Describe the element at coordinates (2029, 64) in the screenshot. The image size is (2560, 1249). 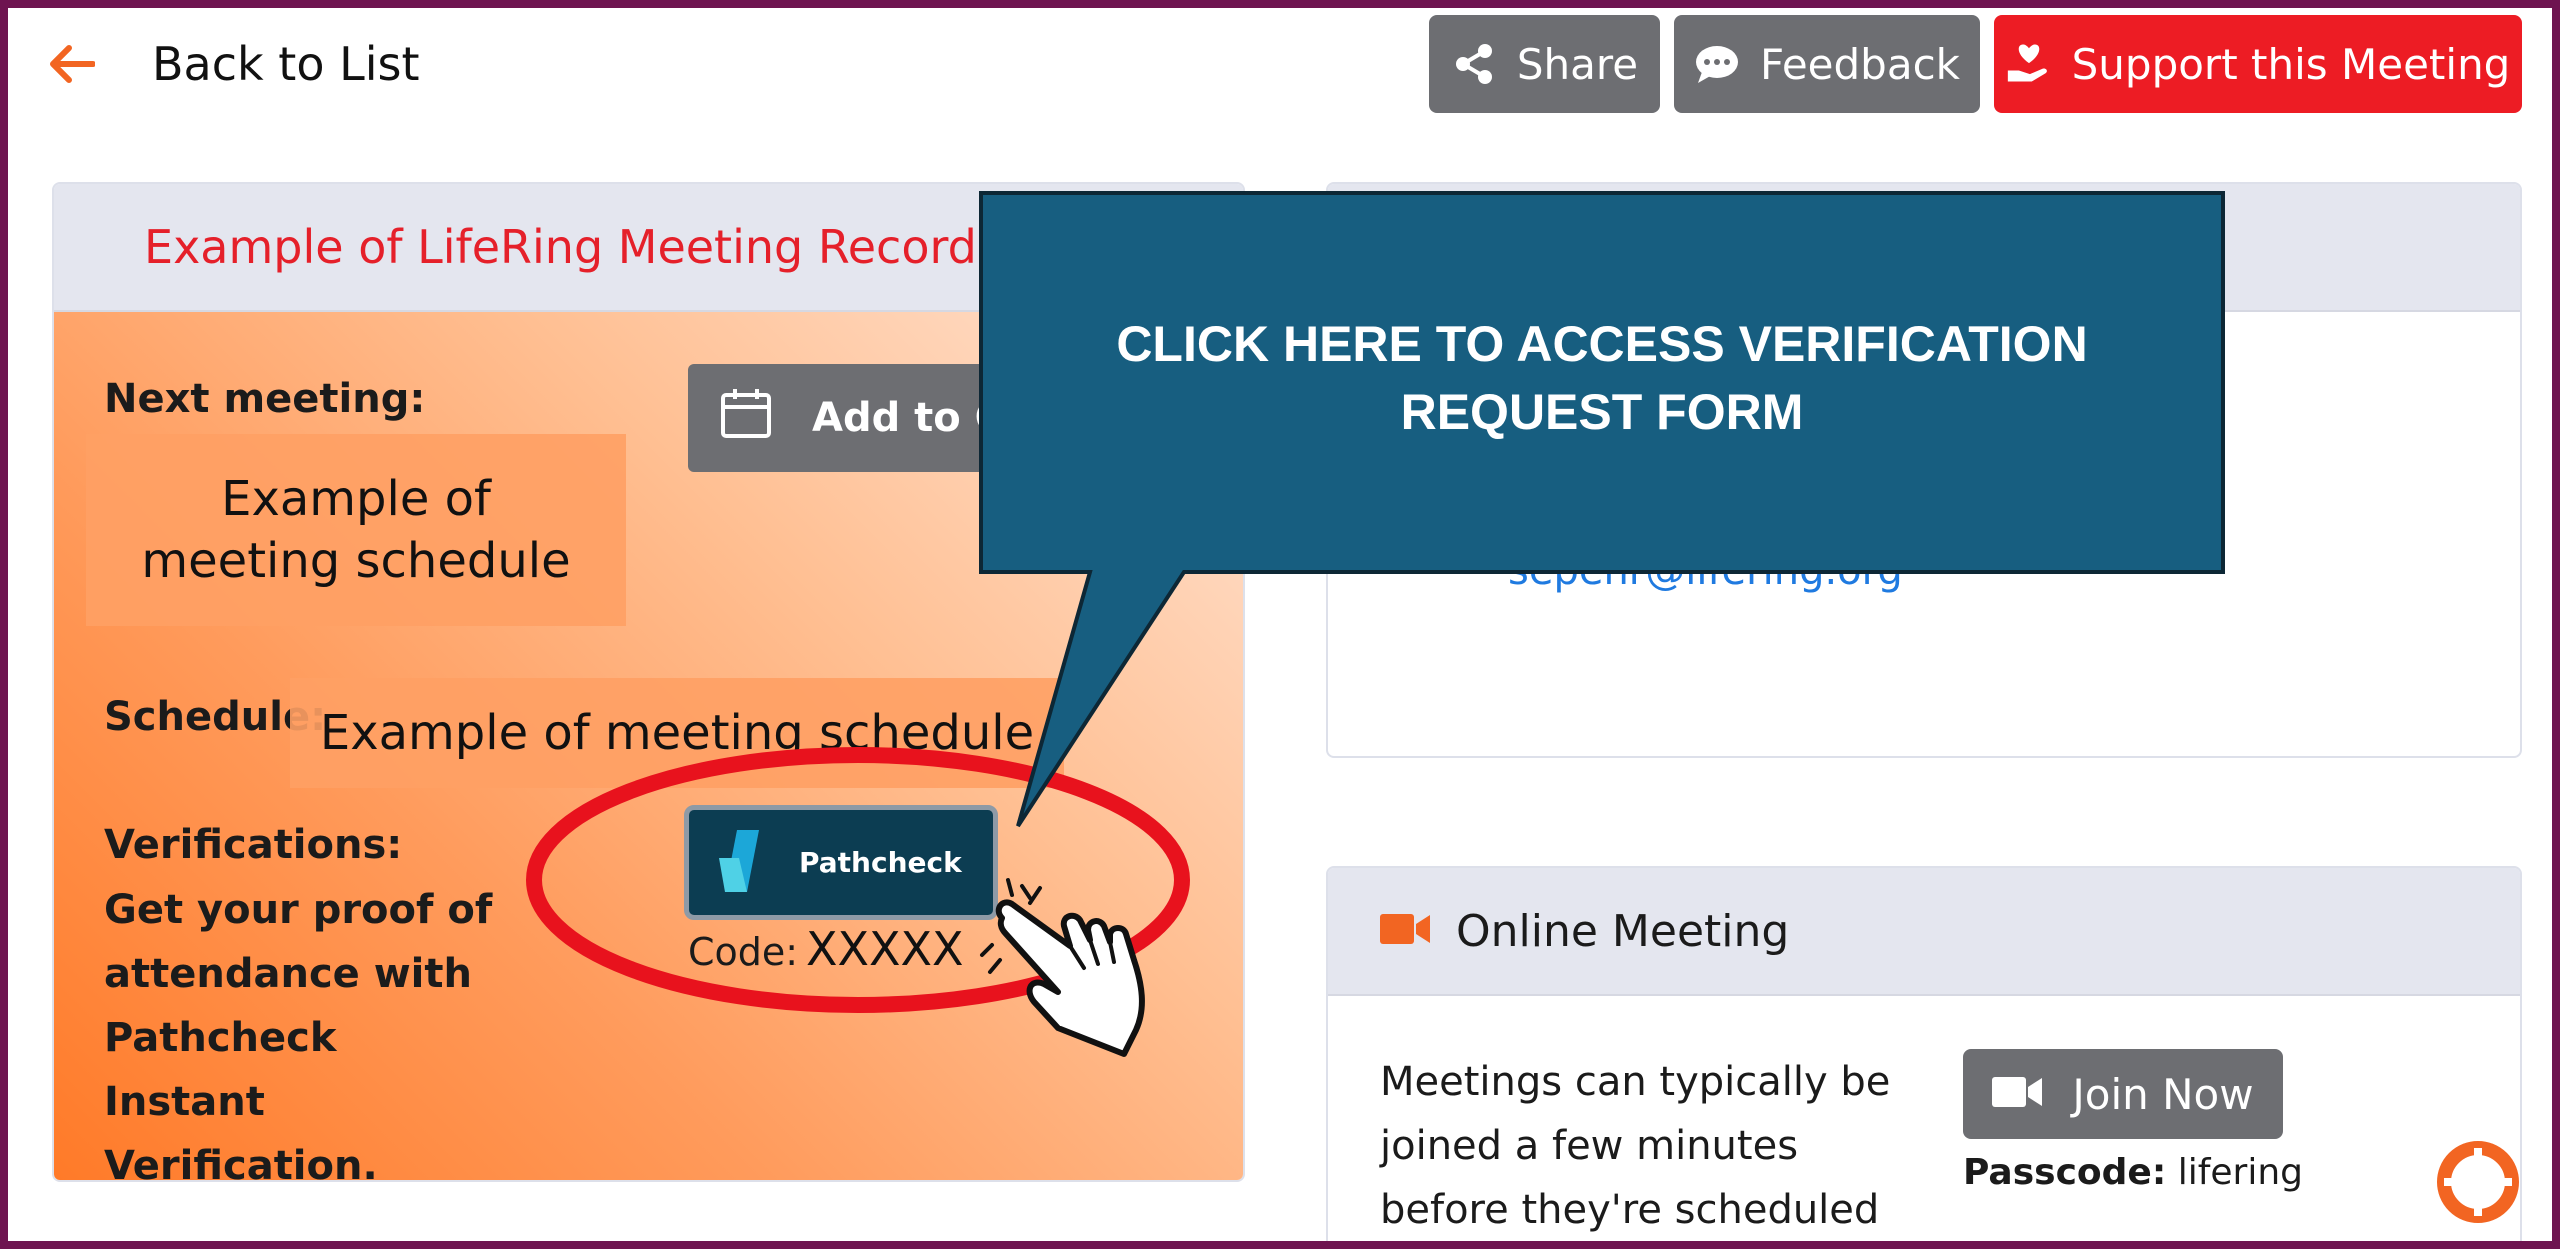
I see `heart-hand-icon` at that location.